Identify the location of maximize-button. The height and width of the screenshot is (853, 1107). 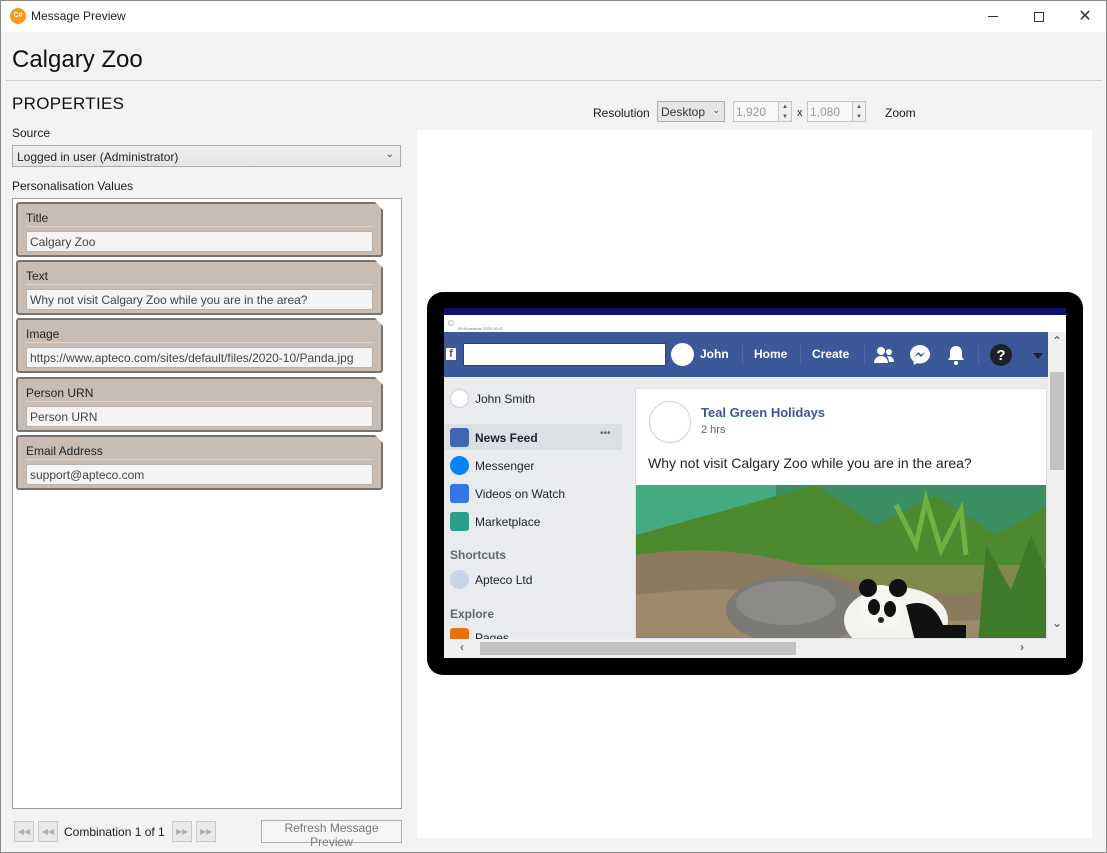
(1039, 16).